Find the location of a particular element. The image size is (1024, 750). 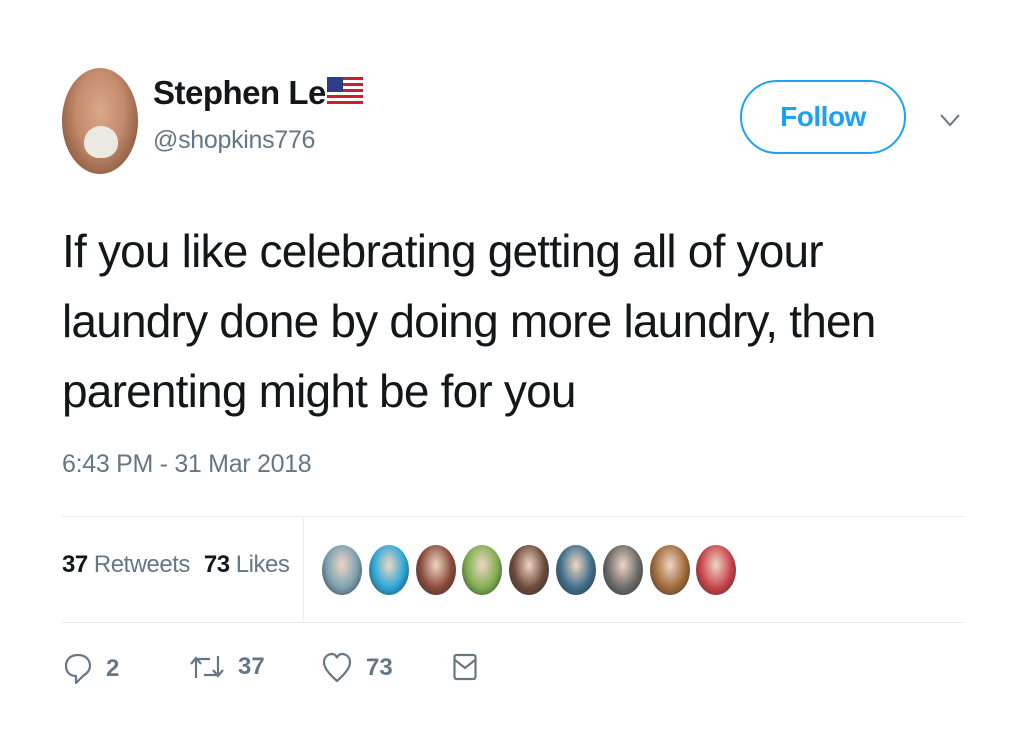

tweet-stats: 37 Retweets 73 Likes is located at coordinates (176, 565).